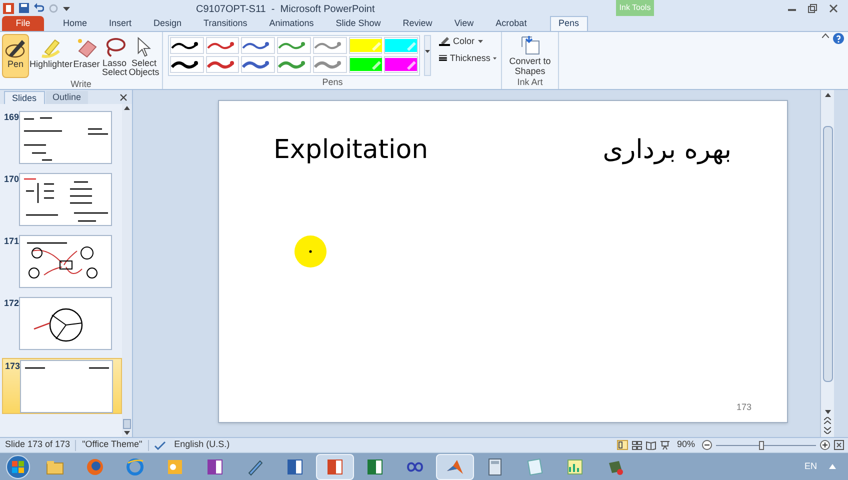 This screenshot has height=480, width=848. I want to click on slide-number: 170, so click(11, 179).